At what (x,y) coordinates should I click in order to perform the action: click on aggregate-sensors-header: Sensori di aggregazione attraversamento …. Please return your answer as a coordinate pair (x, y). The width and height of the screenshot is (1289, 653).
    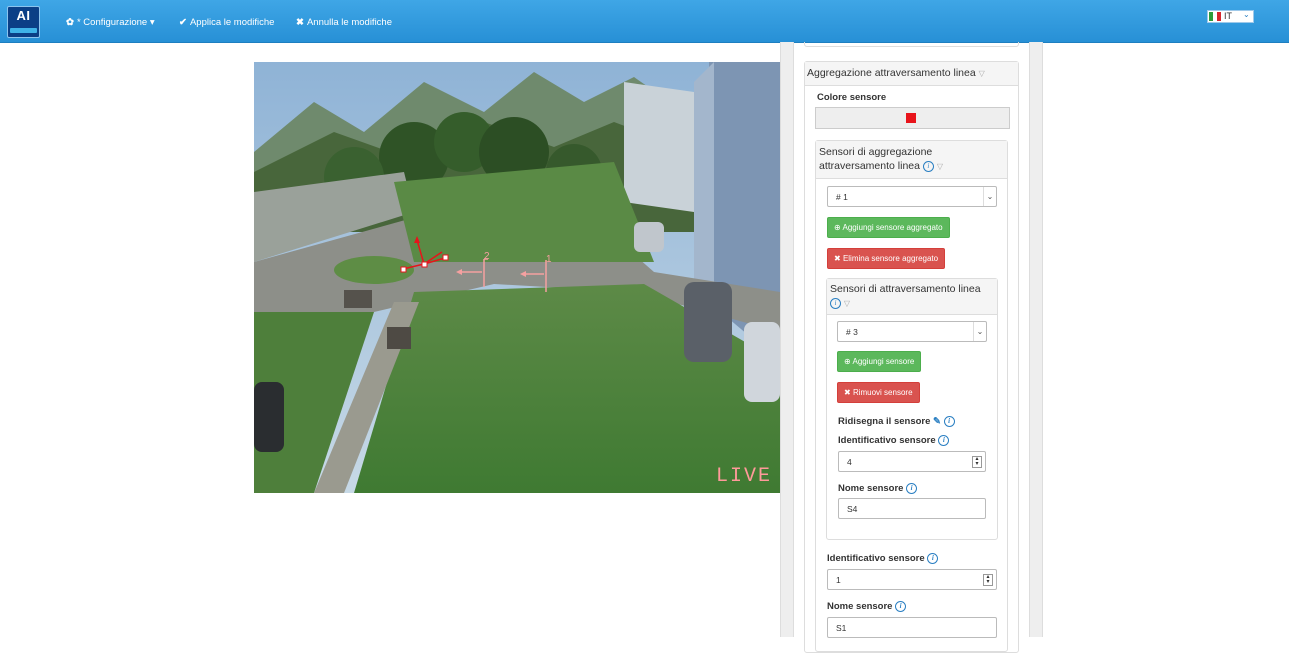
    Looking at the image, I should click on (911, 160).